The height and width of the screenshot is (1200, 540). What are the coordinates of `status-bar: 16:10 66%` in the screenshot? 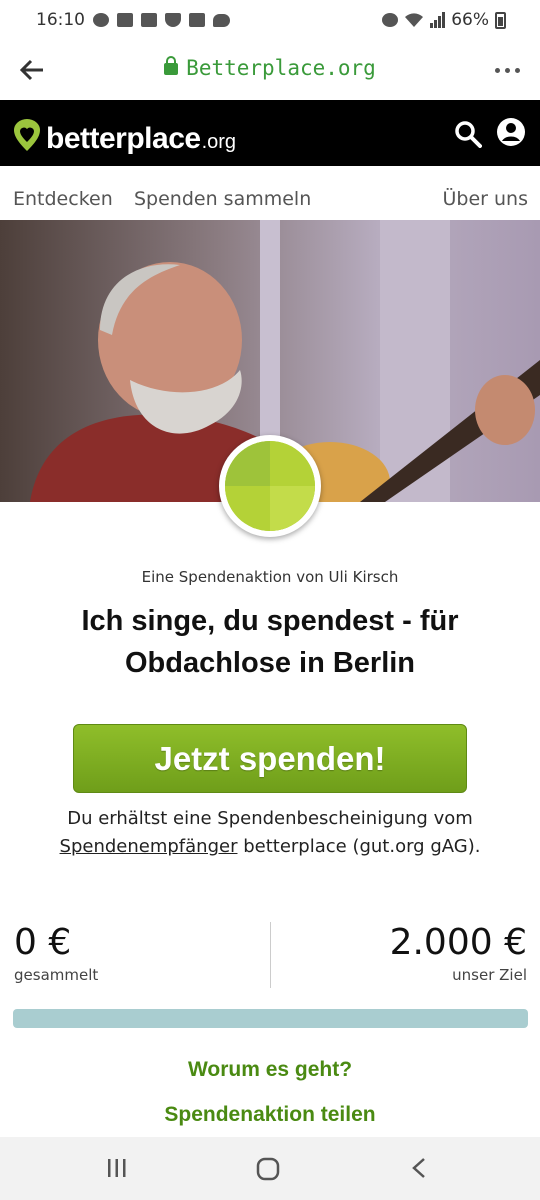 It's located at (270, 20).